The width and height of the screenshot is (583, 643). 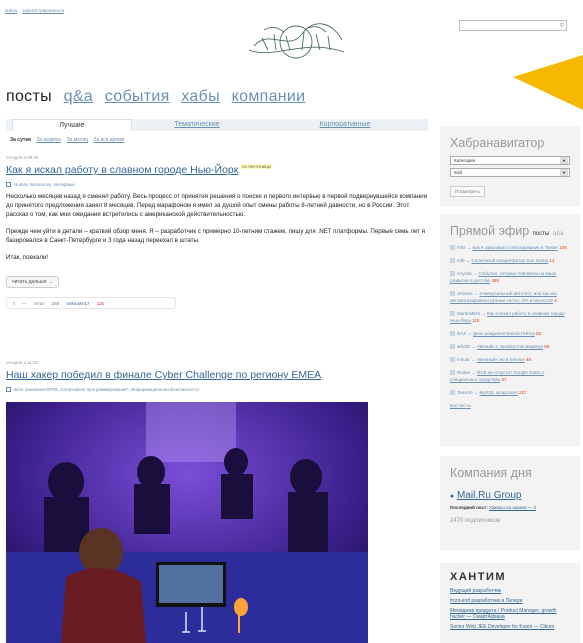 I want to click on live-post-link: День рождения Билла Гейтса, so click(x=504, y=333).